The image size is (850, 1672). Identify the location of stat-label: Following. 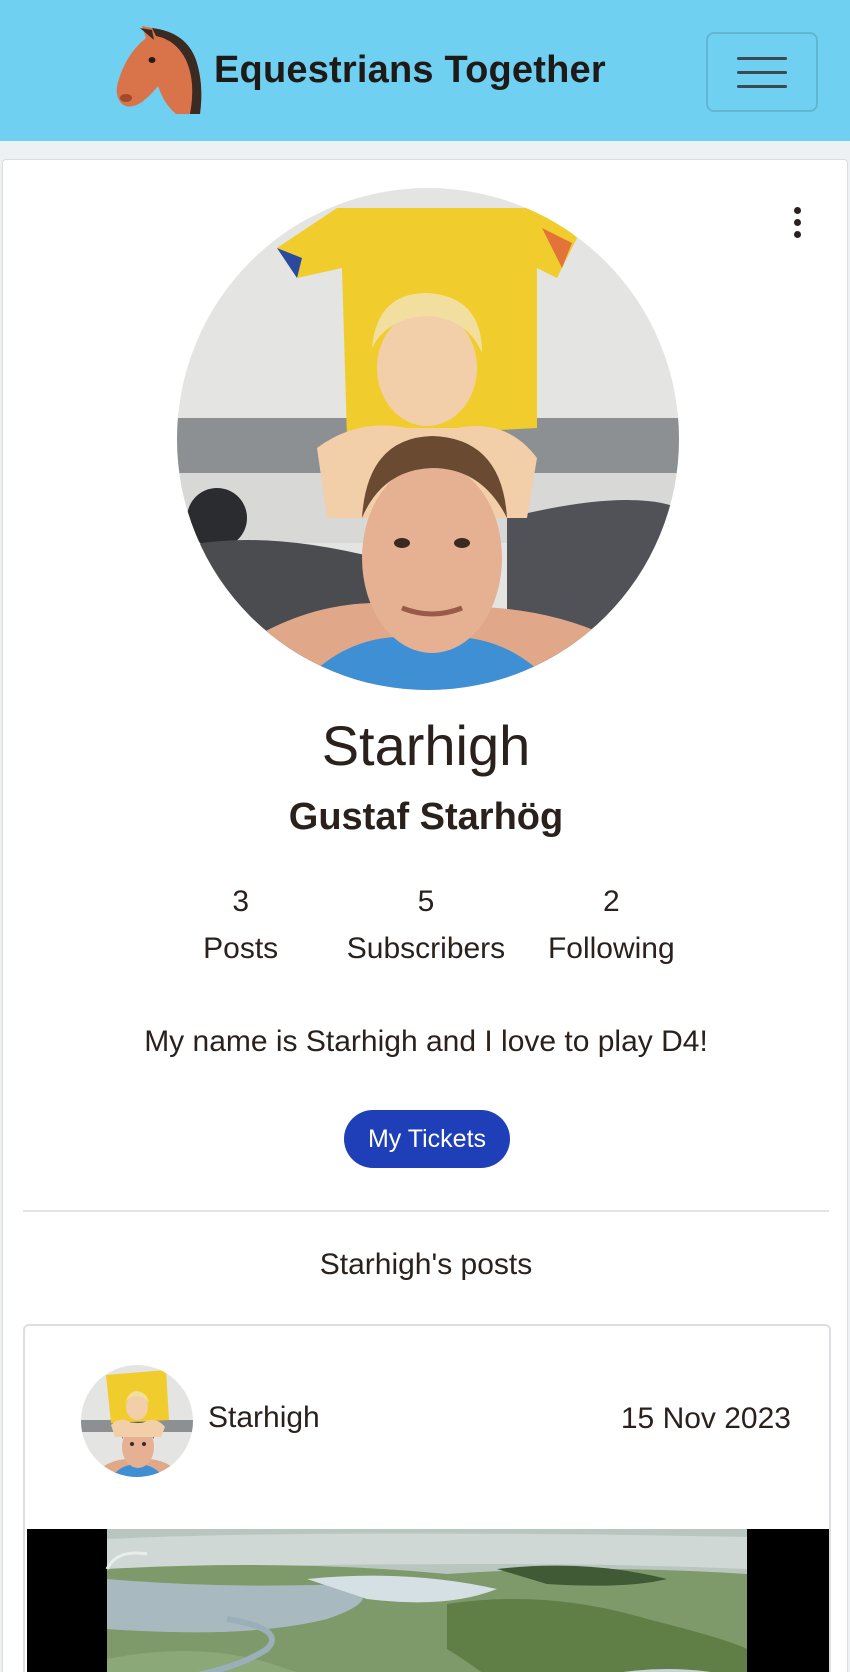
(611, 948).